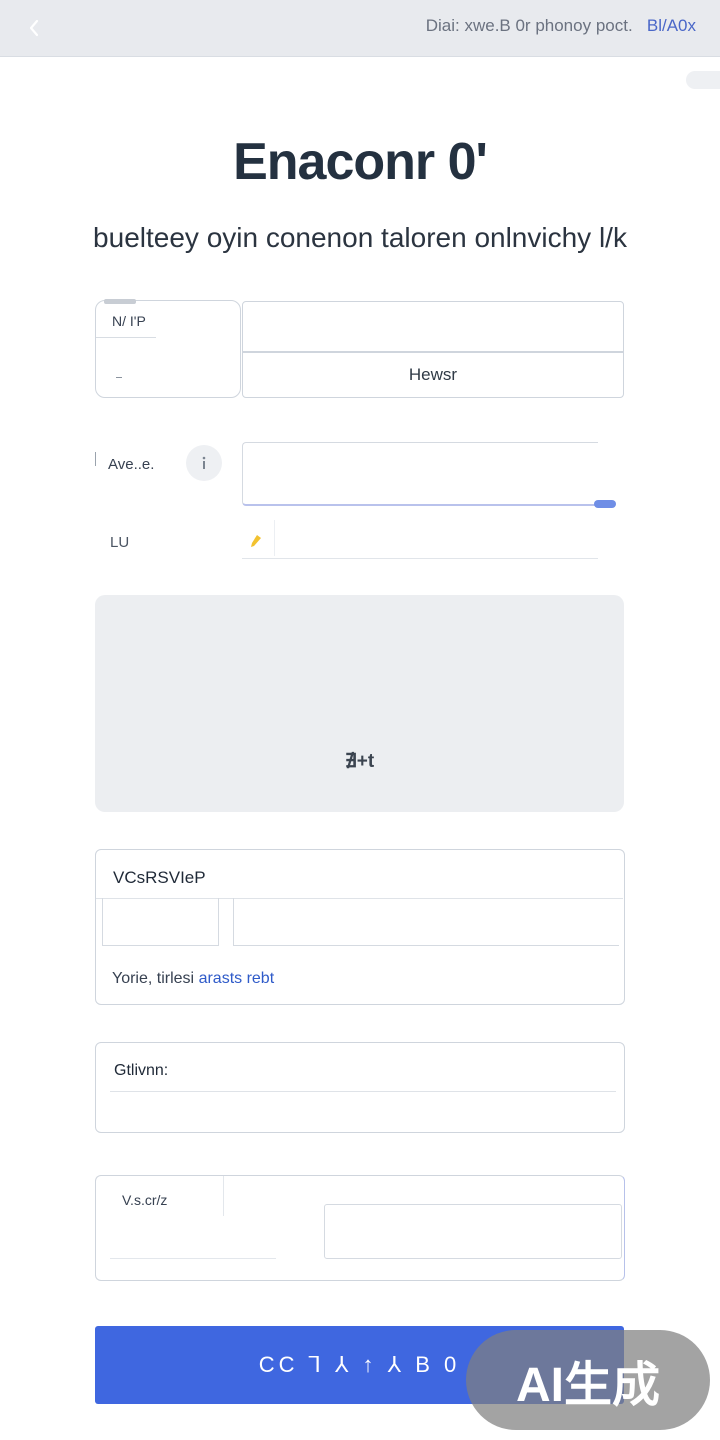 This screenshot has height=1440, width=720. I want to click on header-right-text: Bl/A0x, so click(671, 25).